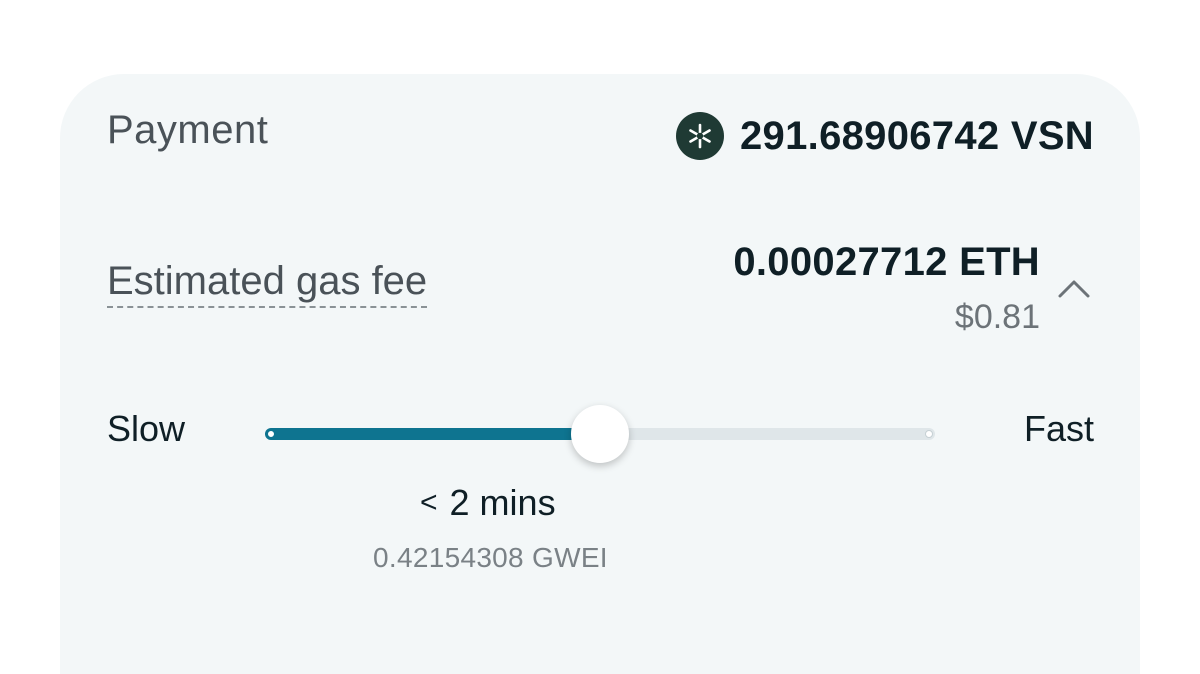 The width and height of the screenshot is (1200, 674). Describe the element at coordinates (1074, 288) in the screenshot. I see `chevron-up-icon` at that location.